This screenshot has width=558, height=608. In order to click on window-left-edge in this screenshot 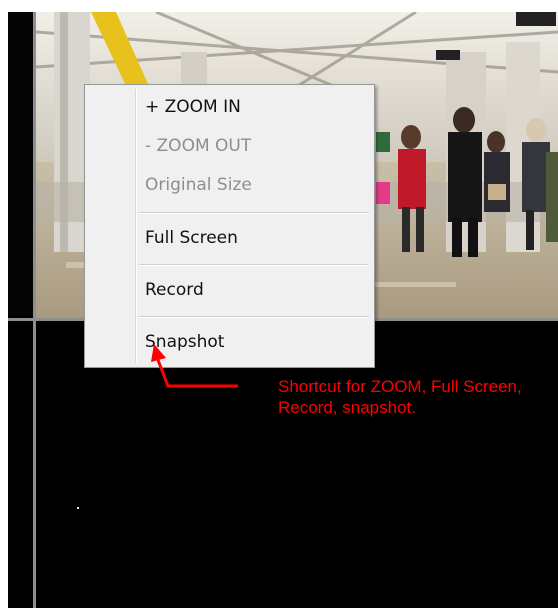, I will do `click(4, 304)`.